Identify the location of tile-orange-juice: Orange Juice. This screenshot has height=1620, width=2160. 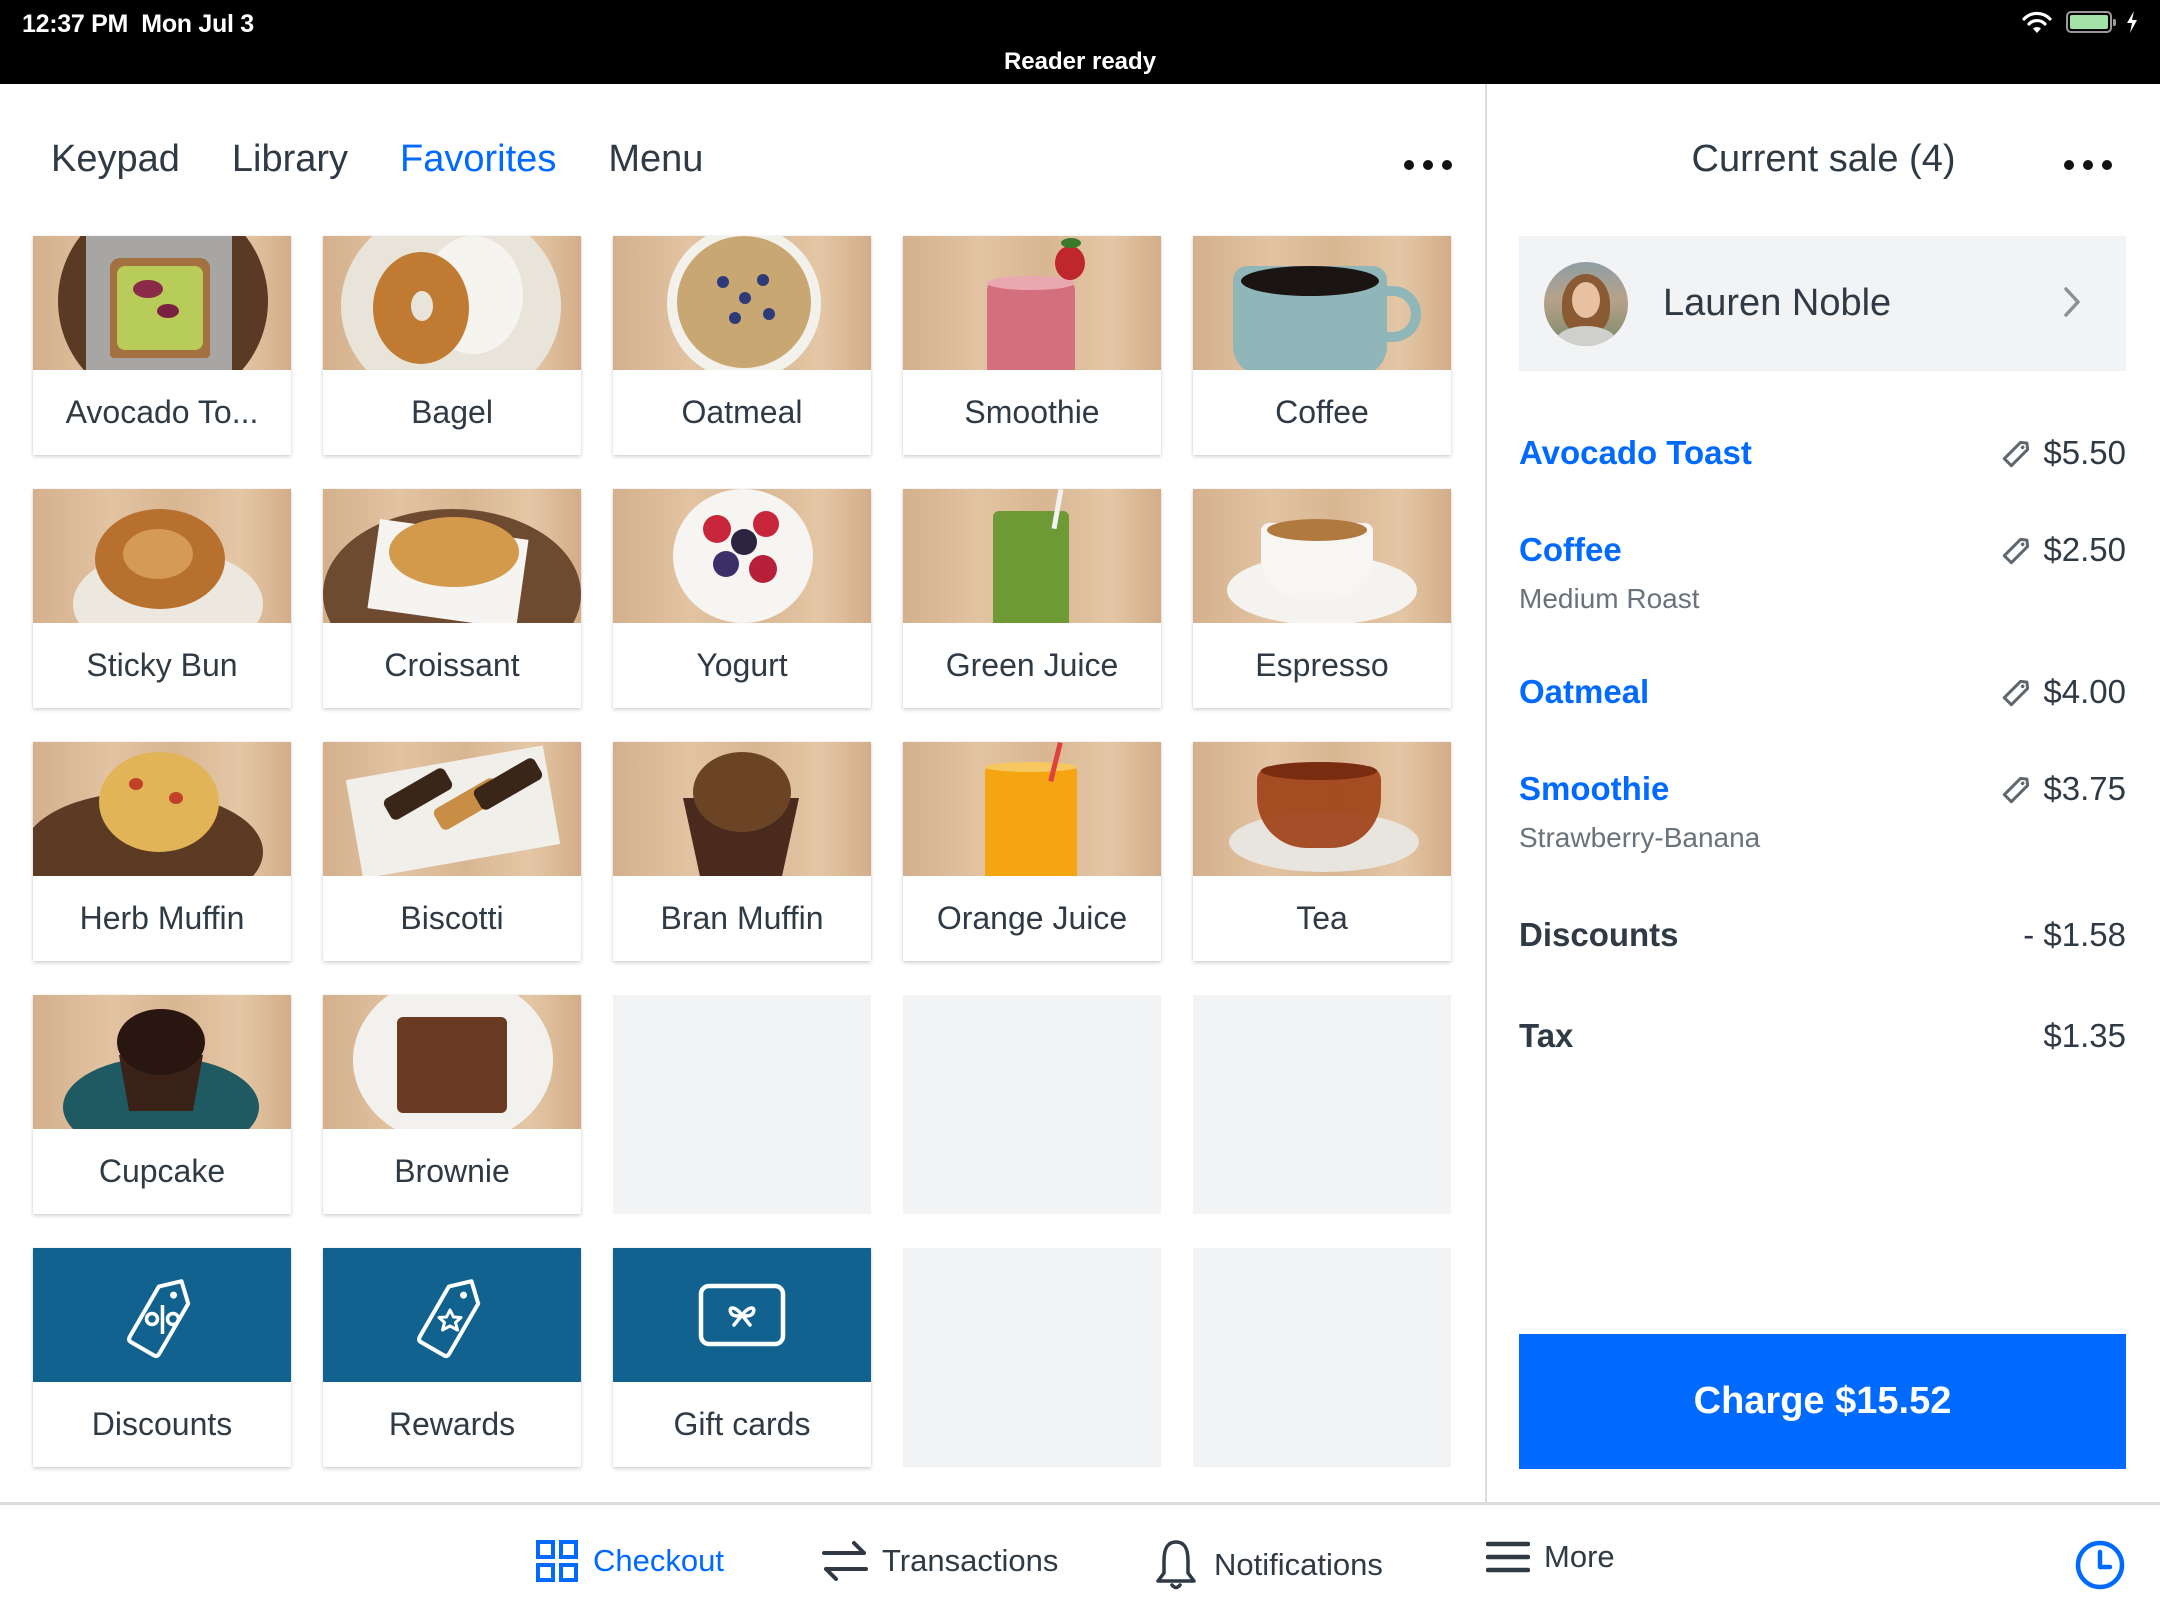
(1032, 851).